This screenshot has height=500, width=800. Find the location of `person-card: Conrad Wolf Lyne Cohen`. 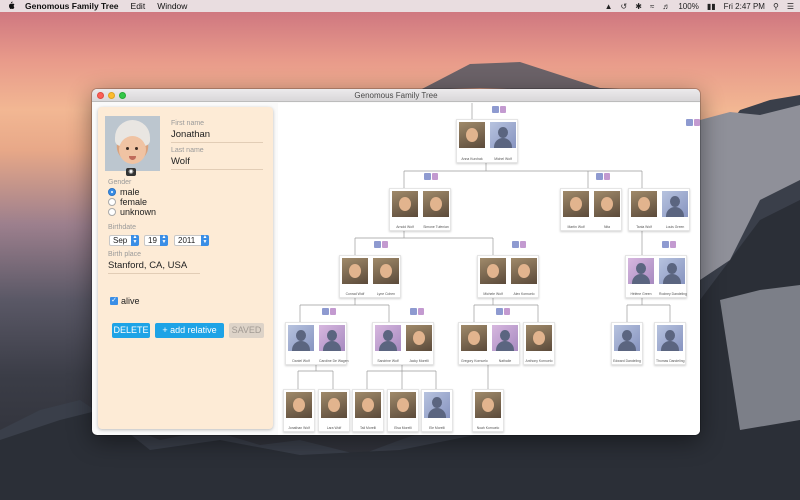

person-card: Conrad Wolf Lyne Cohen is located at coordinates (370, 276).